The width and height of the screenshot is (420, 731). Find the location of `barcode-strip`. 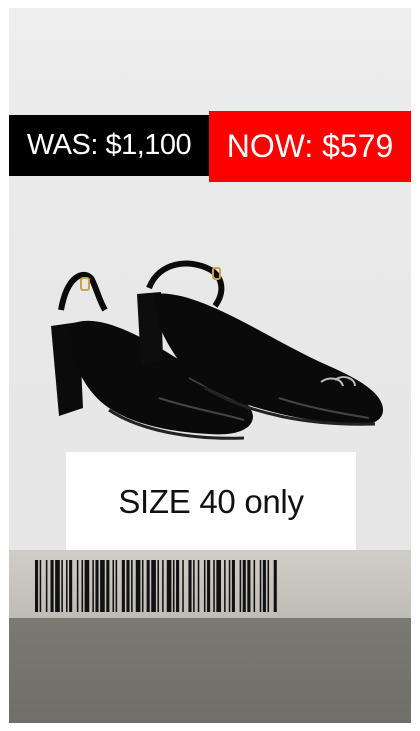

barcode-strip is located at coordinates (210, 585).